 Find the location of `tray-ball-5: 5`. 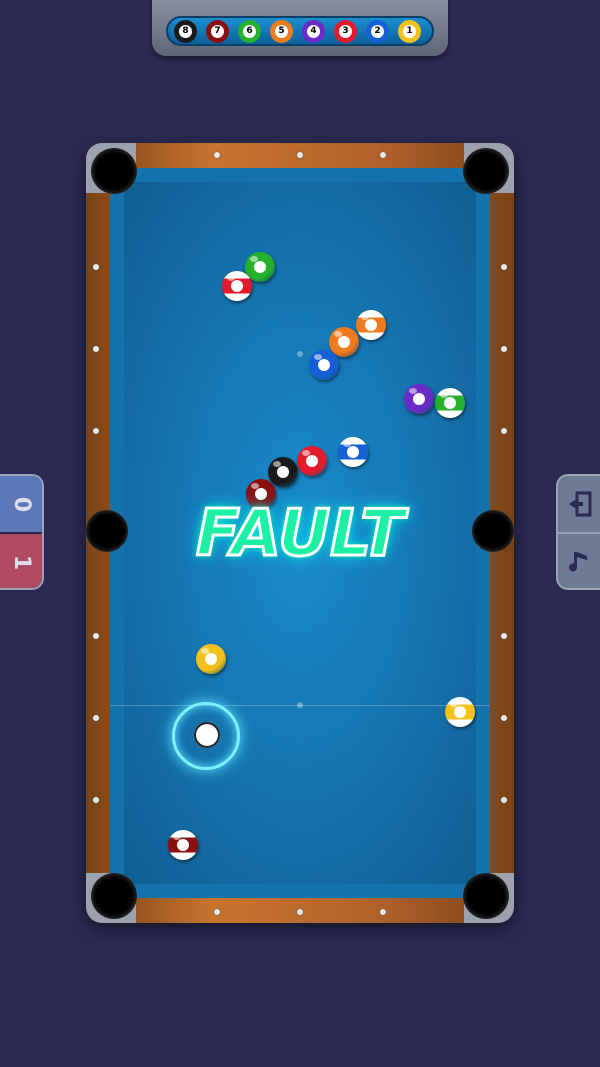

tray-ball-5: 5 is located at coordinates (281, 31).